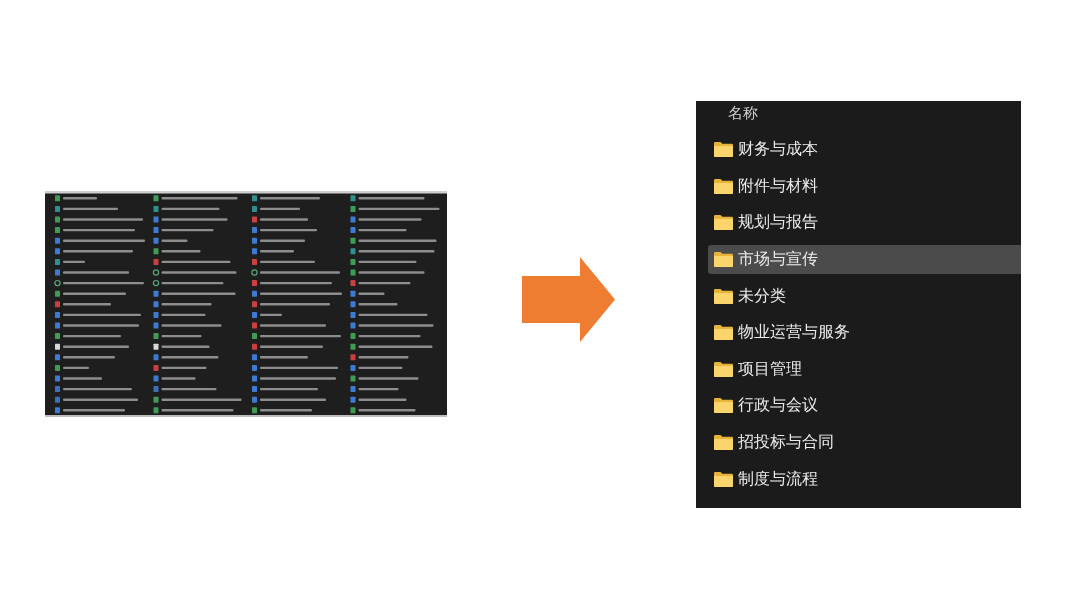 The width and height of the screenshot is (1080, 608). I want to click on column-header: 名称, so click(743, 113).